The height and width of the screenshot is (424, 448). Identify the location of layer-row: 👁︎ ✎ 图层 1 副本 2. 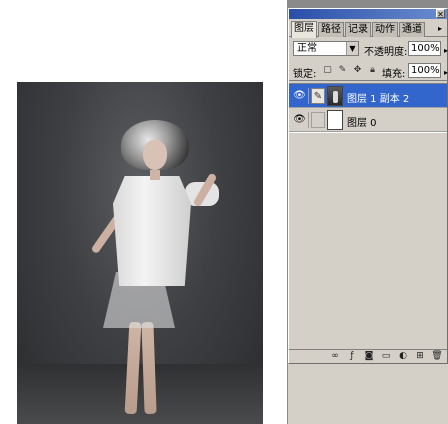
(368, 96).